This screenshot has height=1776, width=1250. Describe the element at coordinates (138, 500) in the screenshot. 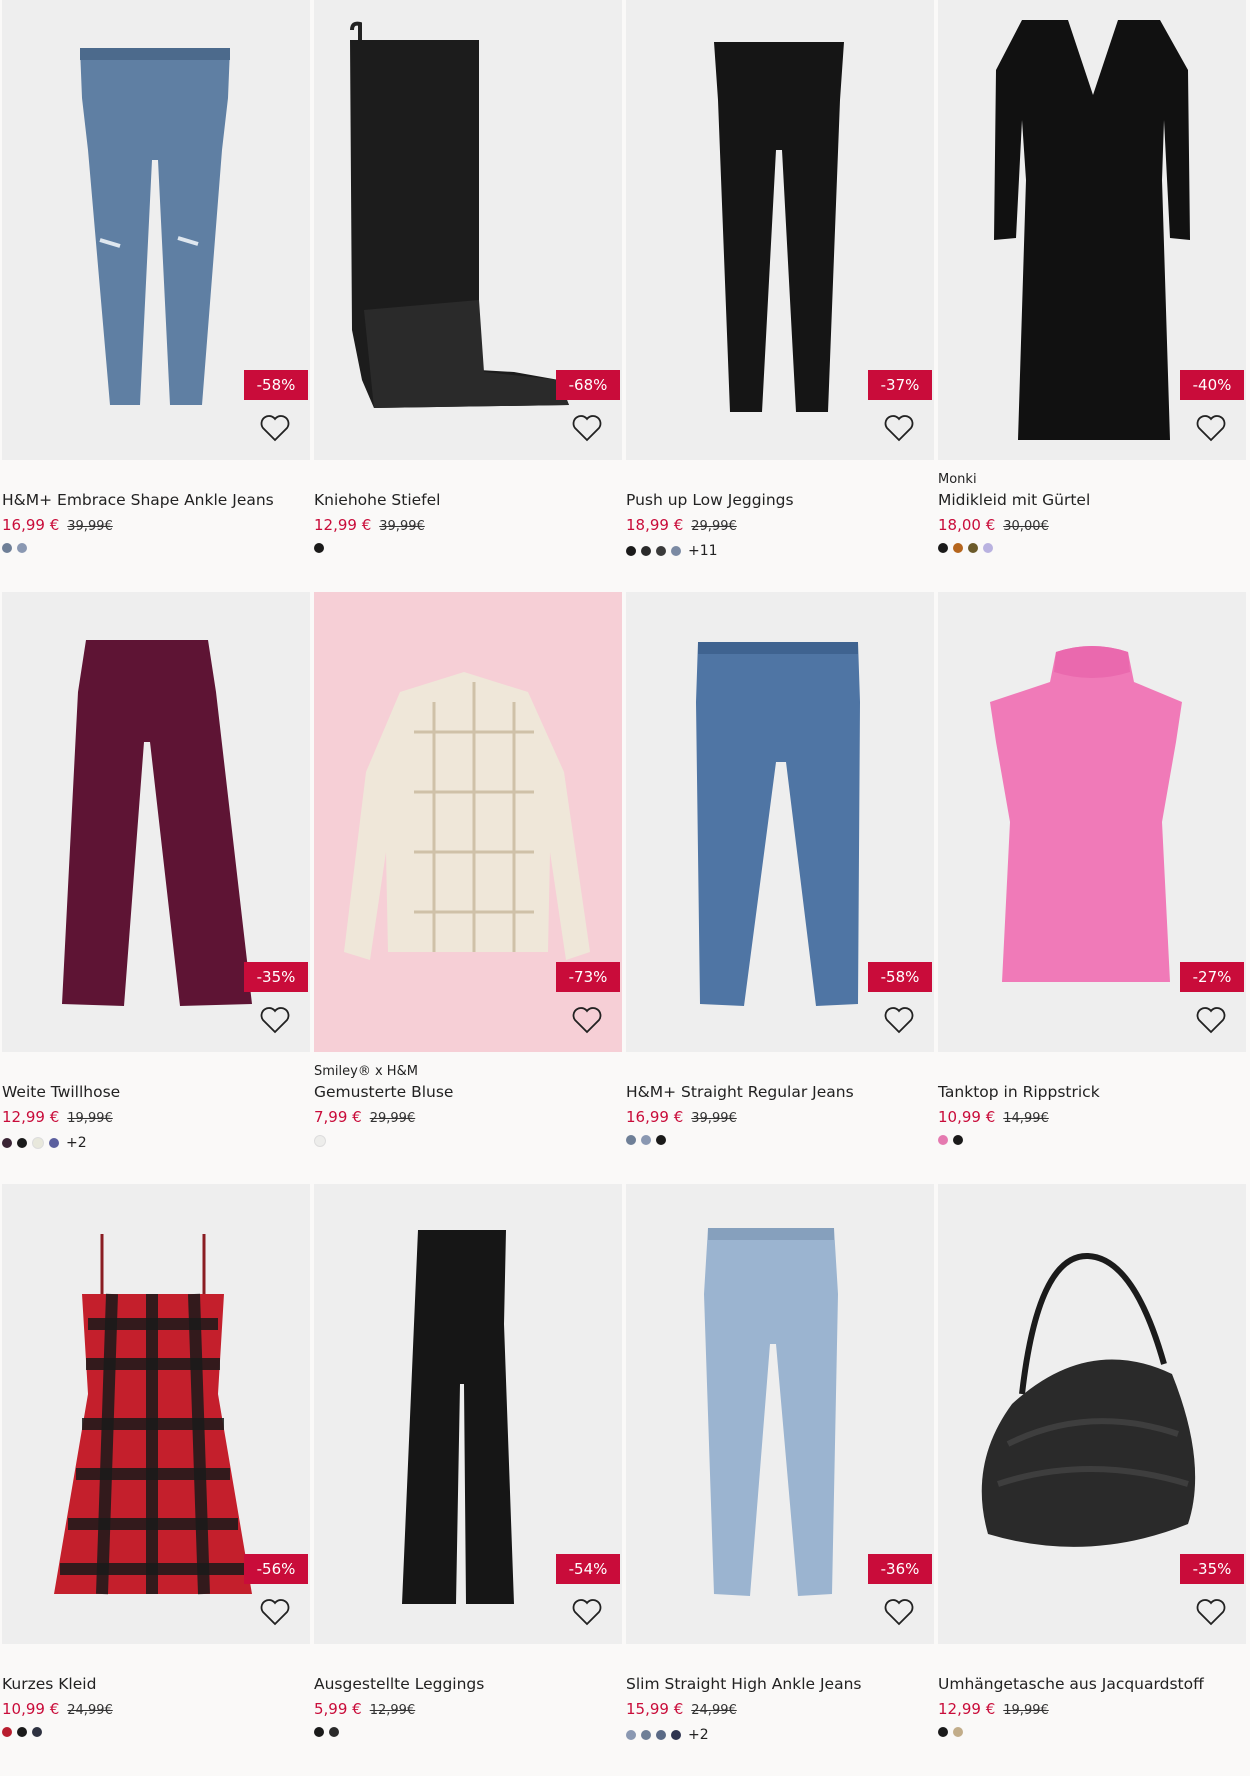

I see `product-title: H&M+ Embrace Shape Ankle Jeans` at that location.